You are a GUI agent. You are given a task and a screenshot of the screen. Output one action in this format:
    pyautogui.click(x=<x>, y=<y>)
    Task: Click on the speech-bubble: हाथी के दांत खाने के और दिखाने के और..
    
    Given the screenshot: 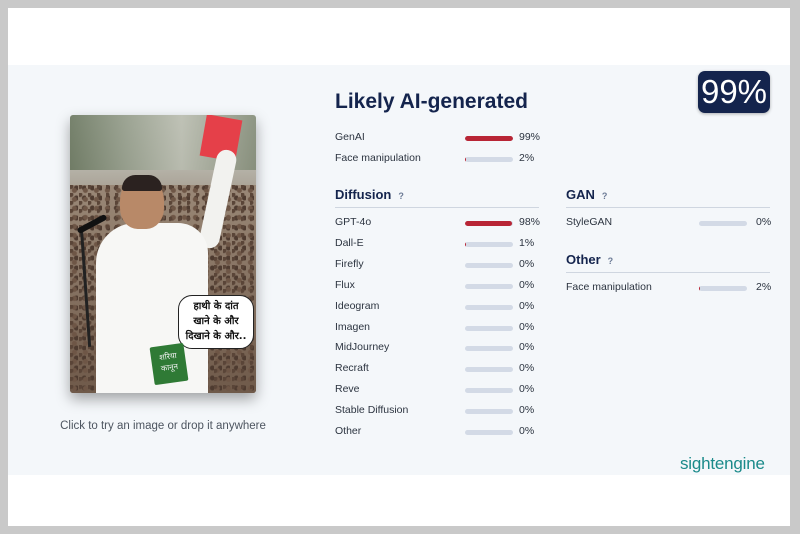 What is the action you would take?
    pyautogui.click(x=216, y=322)
    